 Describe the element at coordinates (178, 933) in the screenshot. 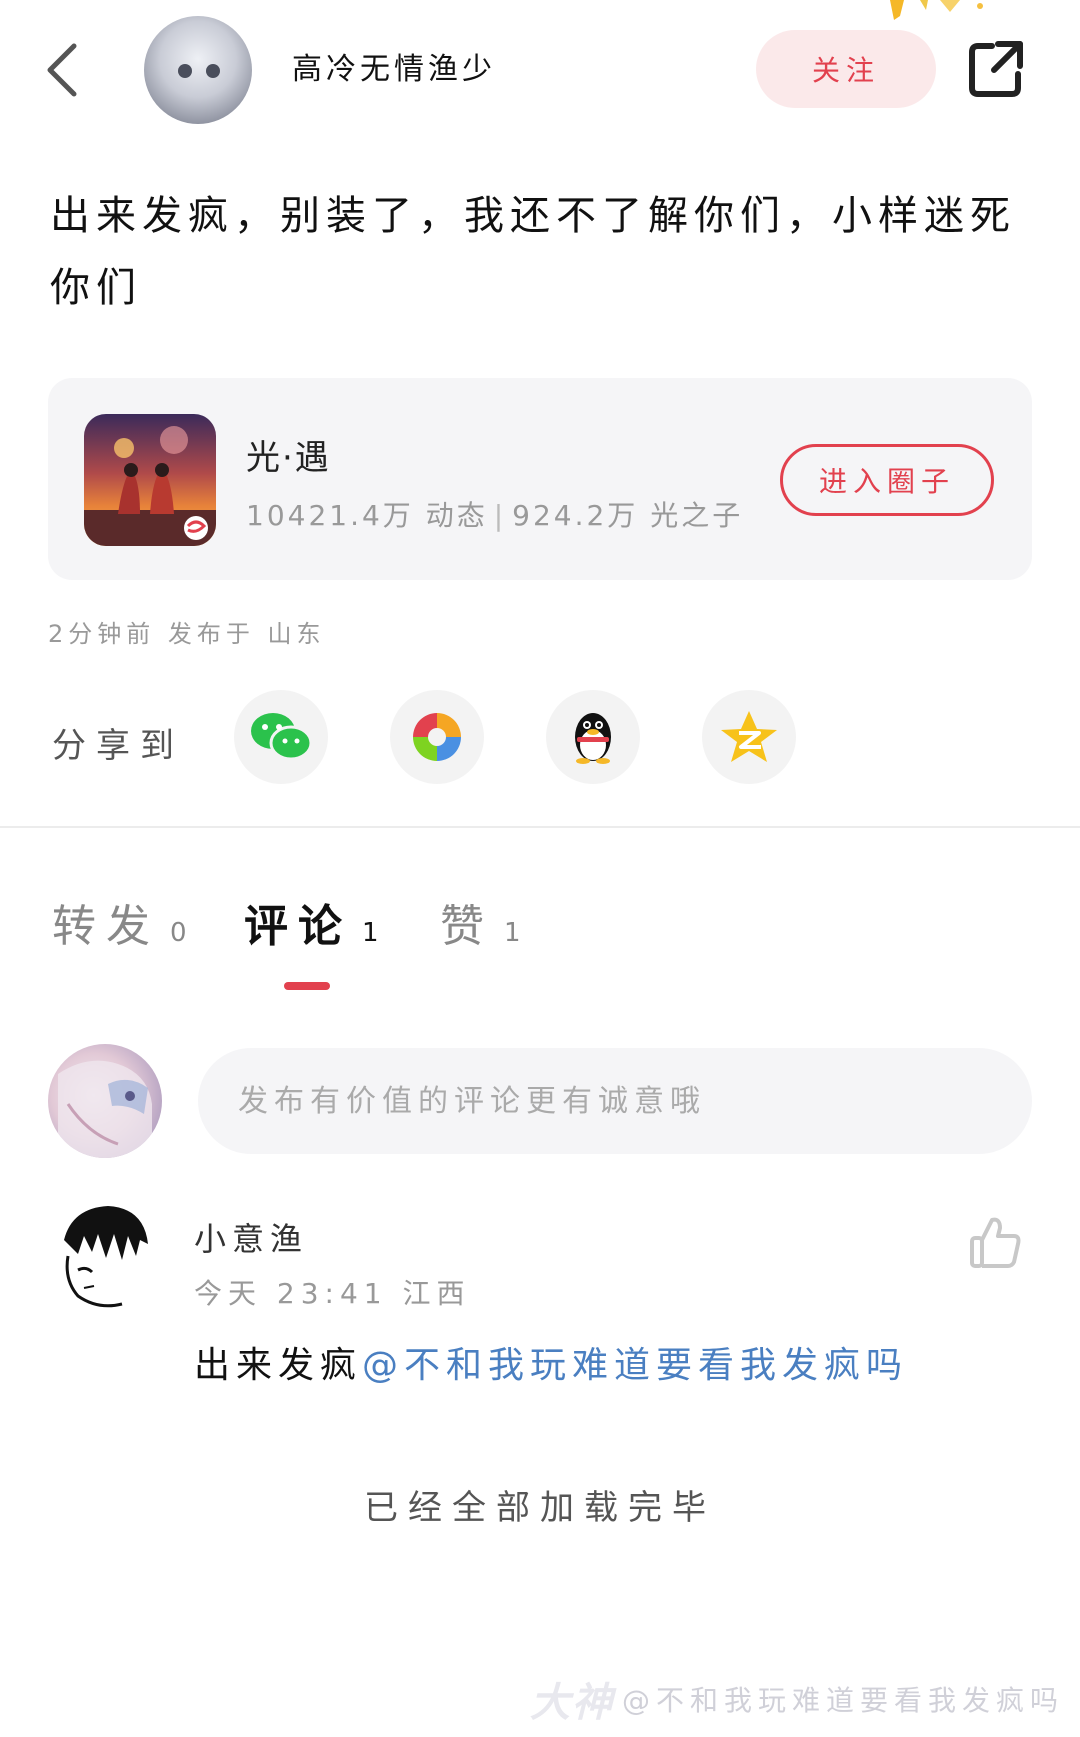

I see `tab-reposts-count: 0` at that location.